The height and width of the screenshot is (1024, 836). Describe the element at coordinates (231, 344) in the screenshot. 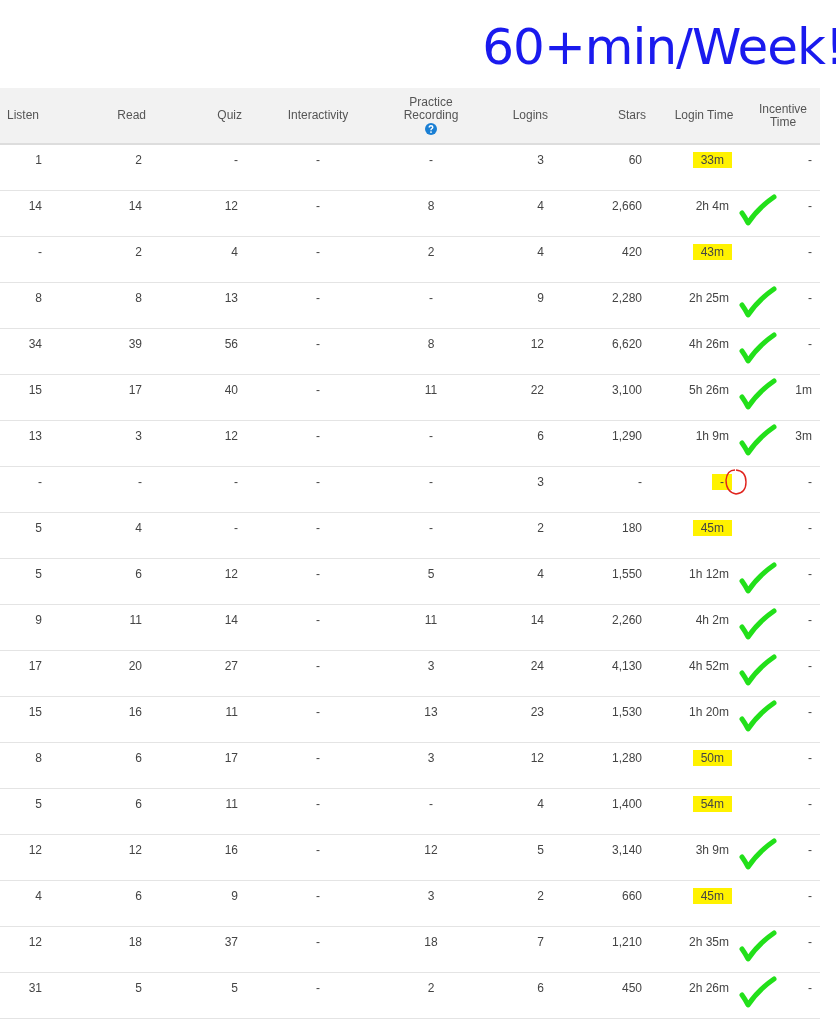

I see `table-cell: 56` at that location.